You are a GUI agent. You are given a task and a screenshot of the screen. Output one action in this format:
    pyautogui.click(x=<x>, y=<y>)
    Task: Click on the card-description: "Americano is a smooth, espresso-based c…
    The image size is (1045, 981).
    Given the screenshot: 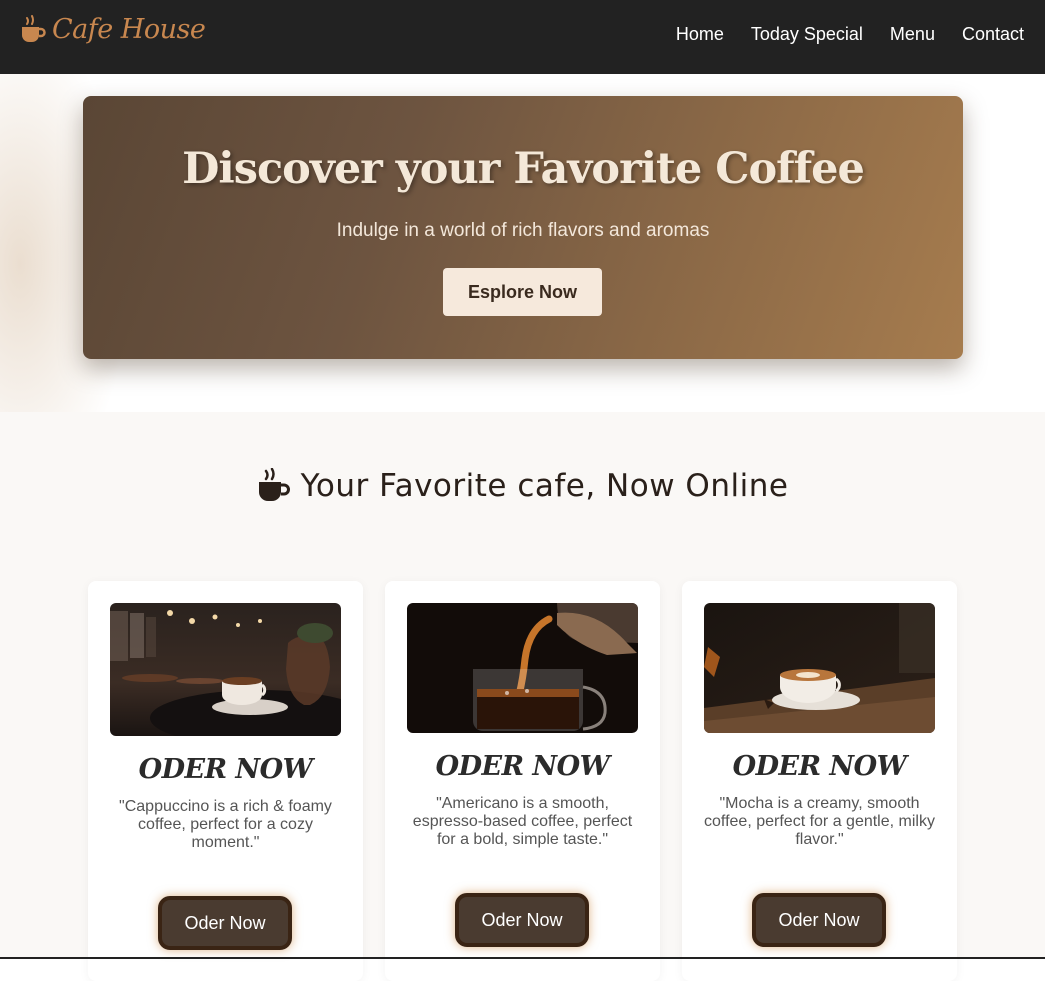 What is the action you would take?
    pyautogui.click(x=522, y=821)
    